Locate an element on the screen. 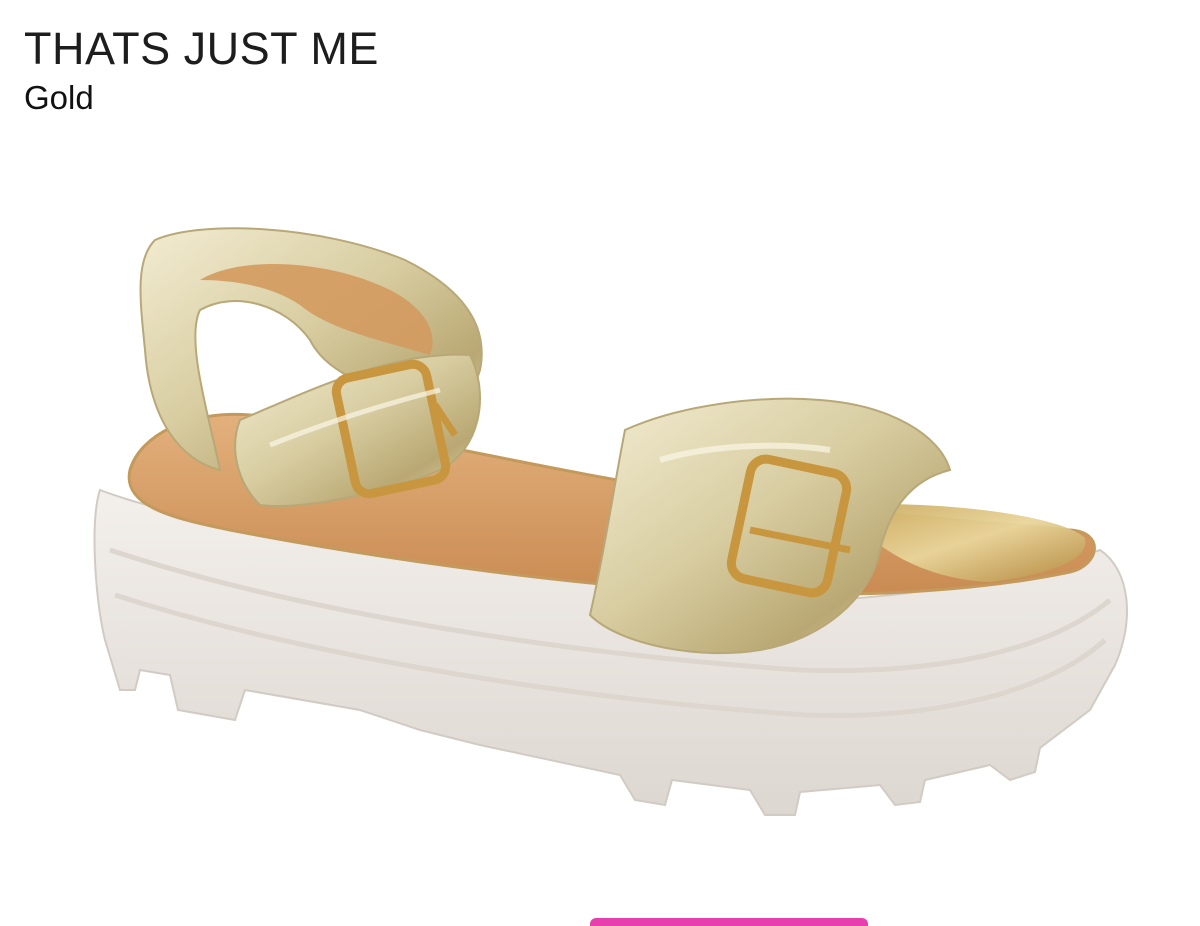  bottom-accent-bar is located at coordinates (729, 922).